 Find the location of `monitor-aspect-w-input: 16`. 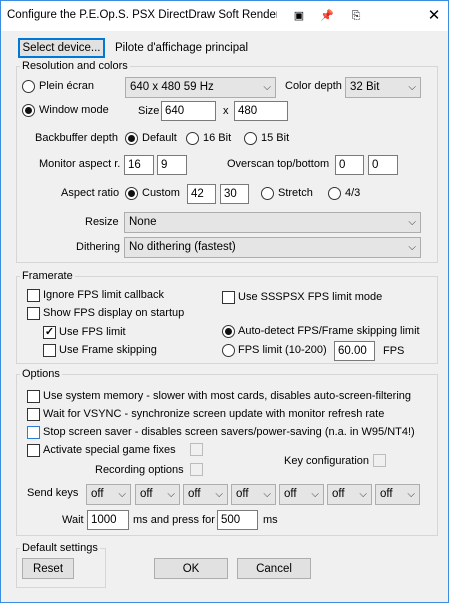

monitor-aspect-w-input: 16 is located at coordinates (139, 165).